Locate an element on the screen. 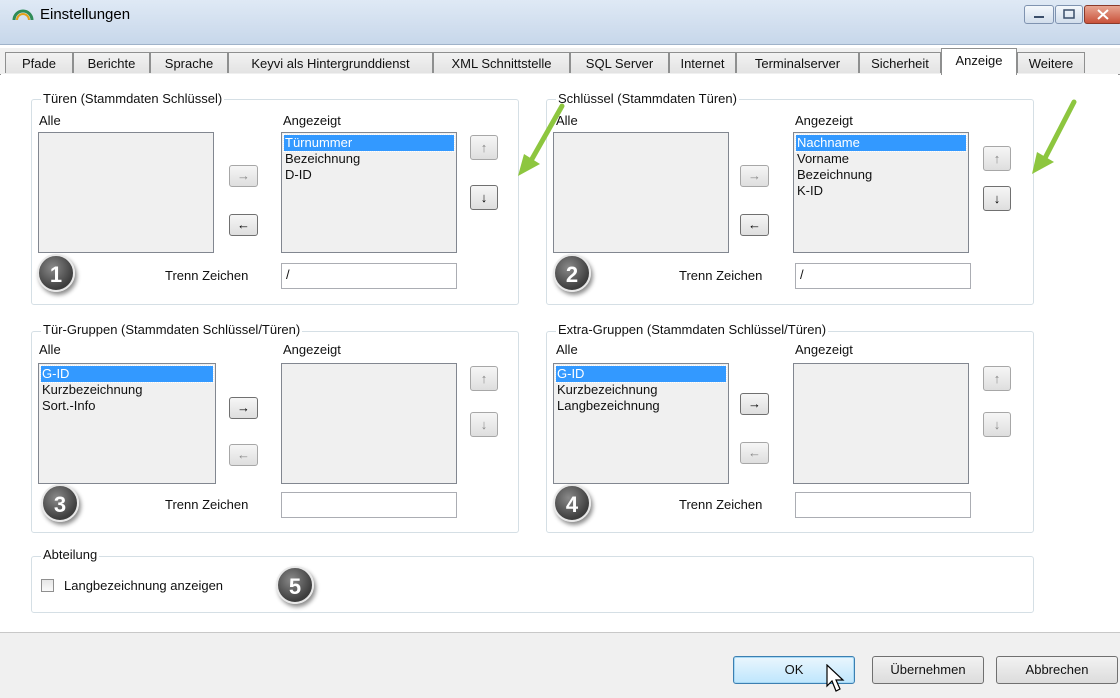 This screenshot has width=1120, height=698. maximize-icon is located at coordinates (1069, 14).